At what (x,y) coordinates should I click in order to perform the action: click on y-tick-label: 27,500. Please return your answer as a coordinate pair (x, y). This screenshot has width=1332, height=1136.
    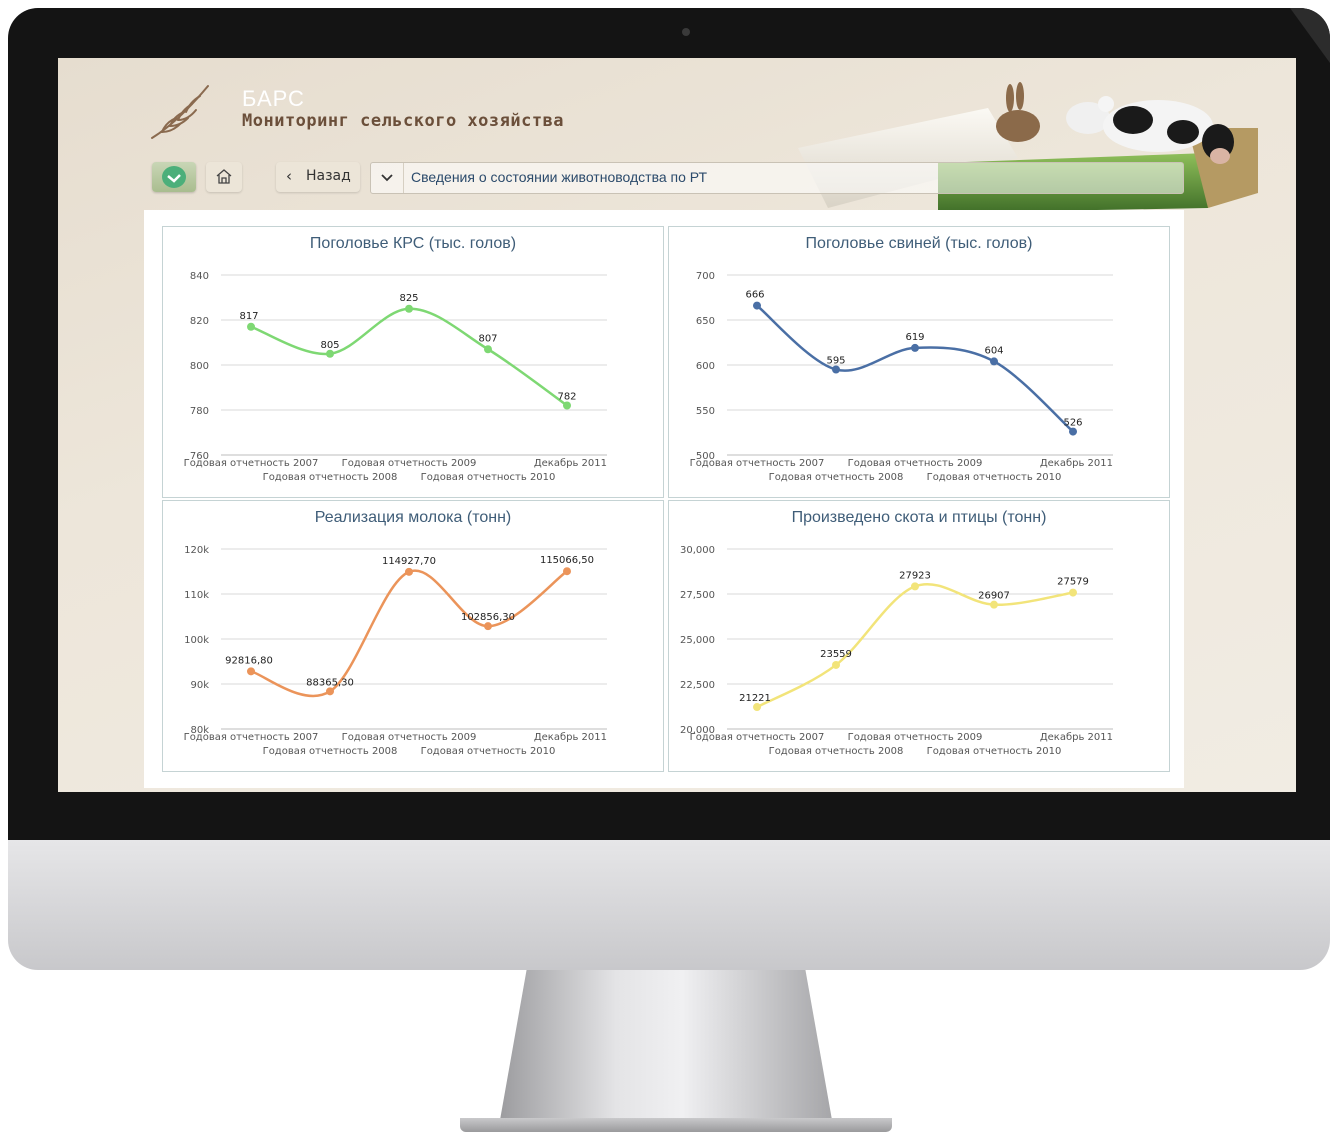
    Looking at the image, I should click on (697, 595).